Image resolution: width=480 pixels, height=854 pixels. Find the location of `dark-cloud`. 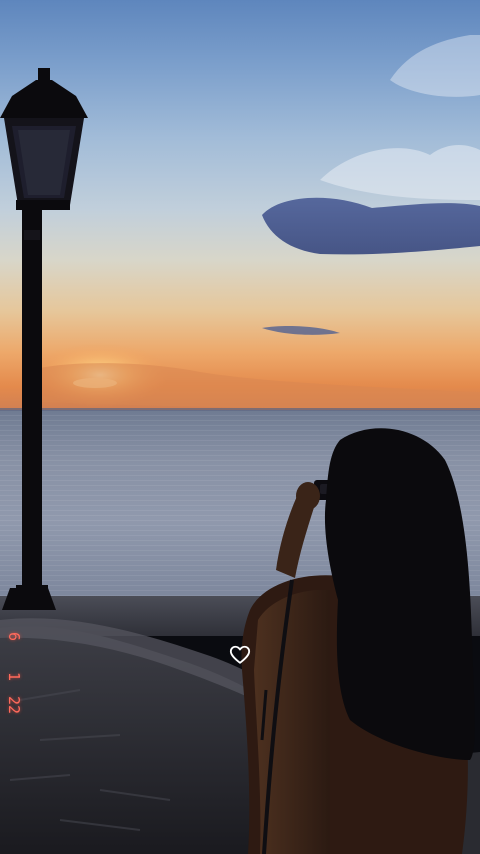

dark-cloud is located at coordinates (371, 226).